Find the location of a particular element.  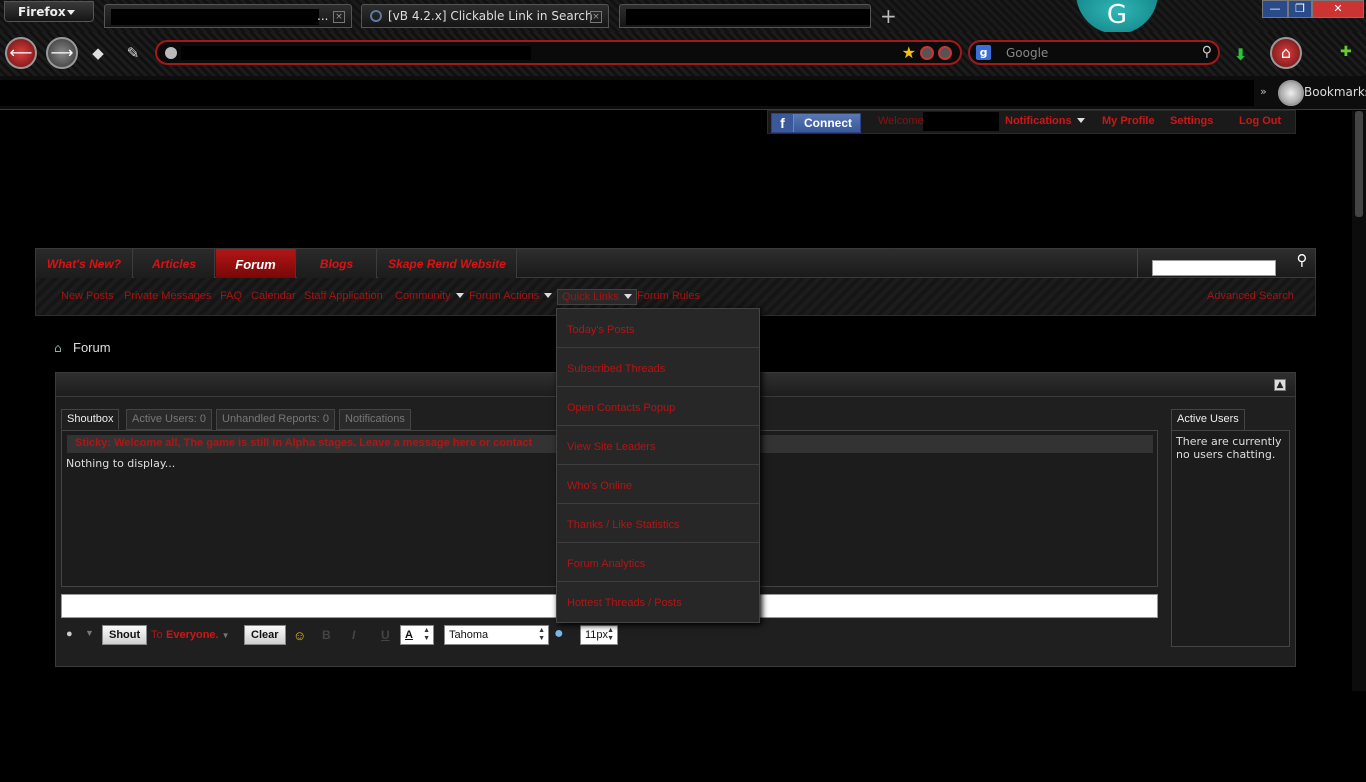

subnav-community: Community is located at coordinates (429, 296).